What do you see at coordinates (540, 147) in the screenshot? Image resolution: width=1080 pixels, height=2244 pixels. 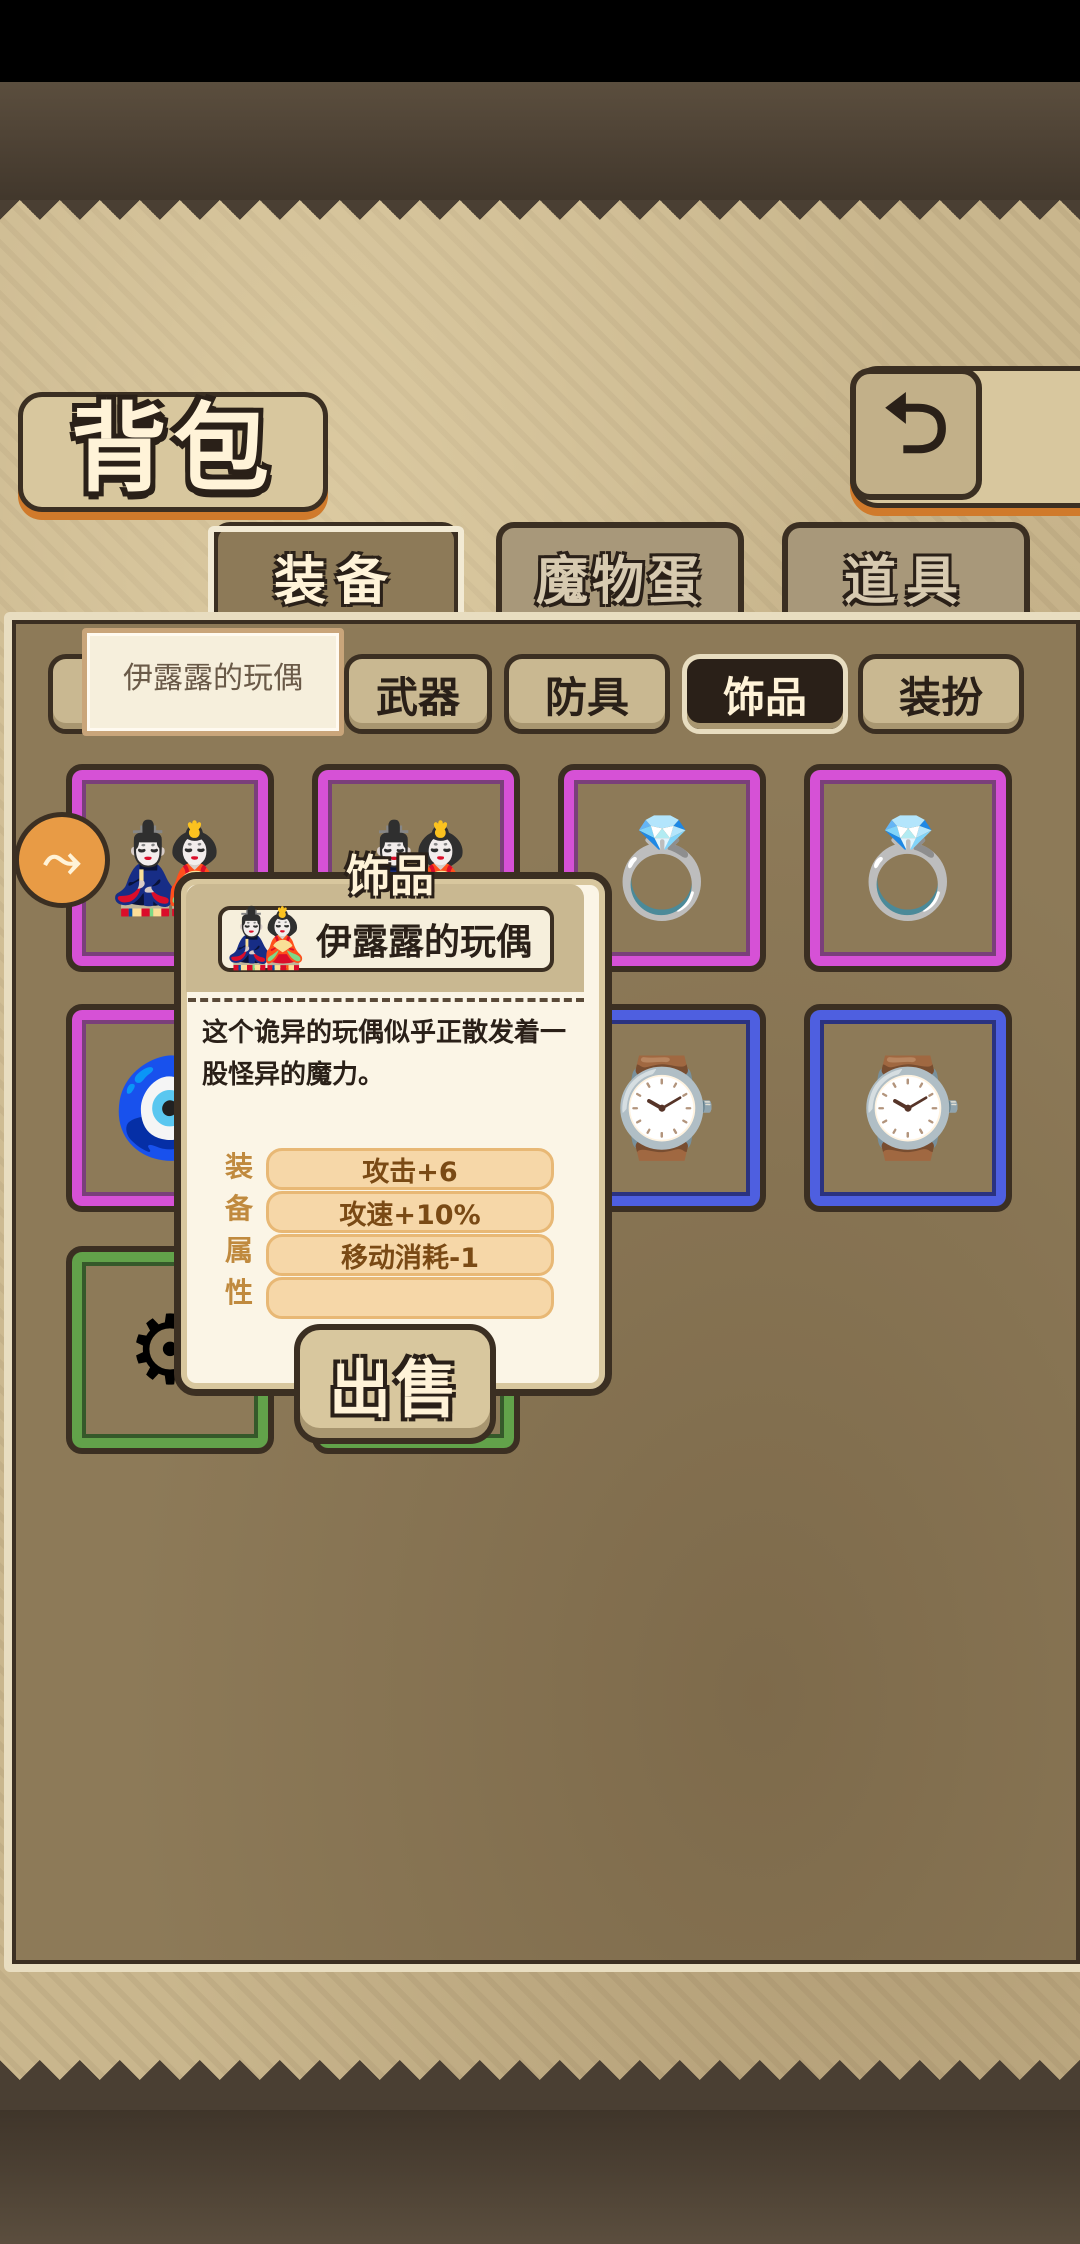 I see `top-dark-band` at bounding box center [540, 147].